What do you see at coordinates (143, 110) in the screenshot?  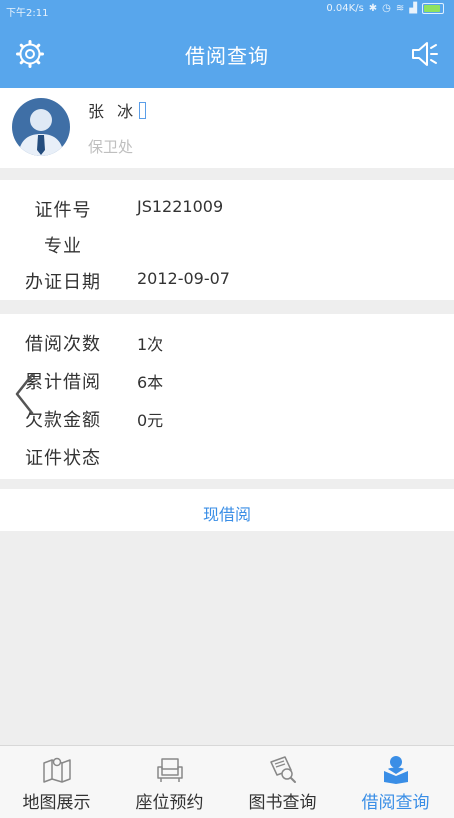 I see `text-cursor` at bounding box center [143, 110].